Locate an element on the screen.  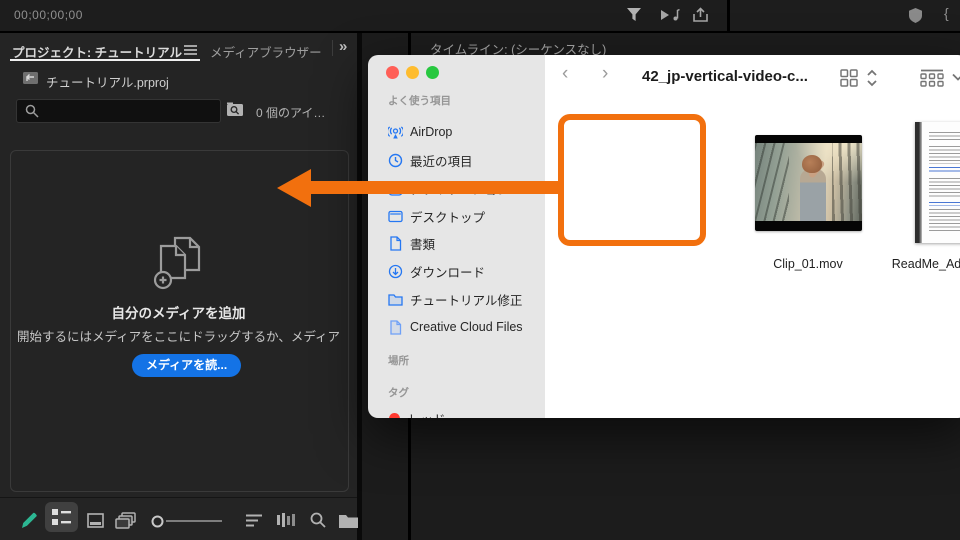
forward-button: › is located at coordinates (605, 74).